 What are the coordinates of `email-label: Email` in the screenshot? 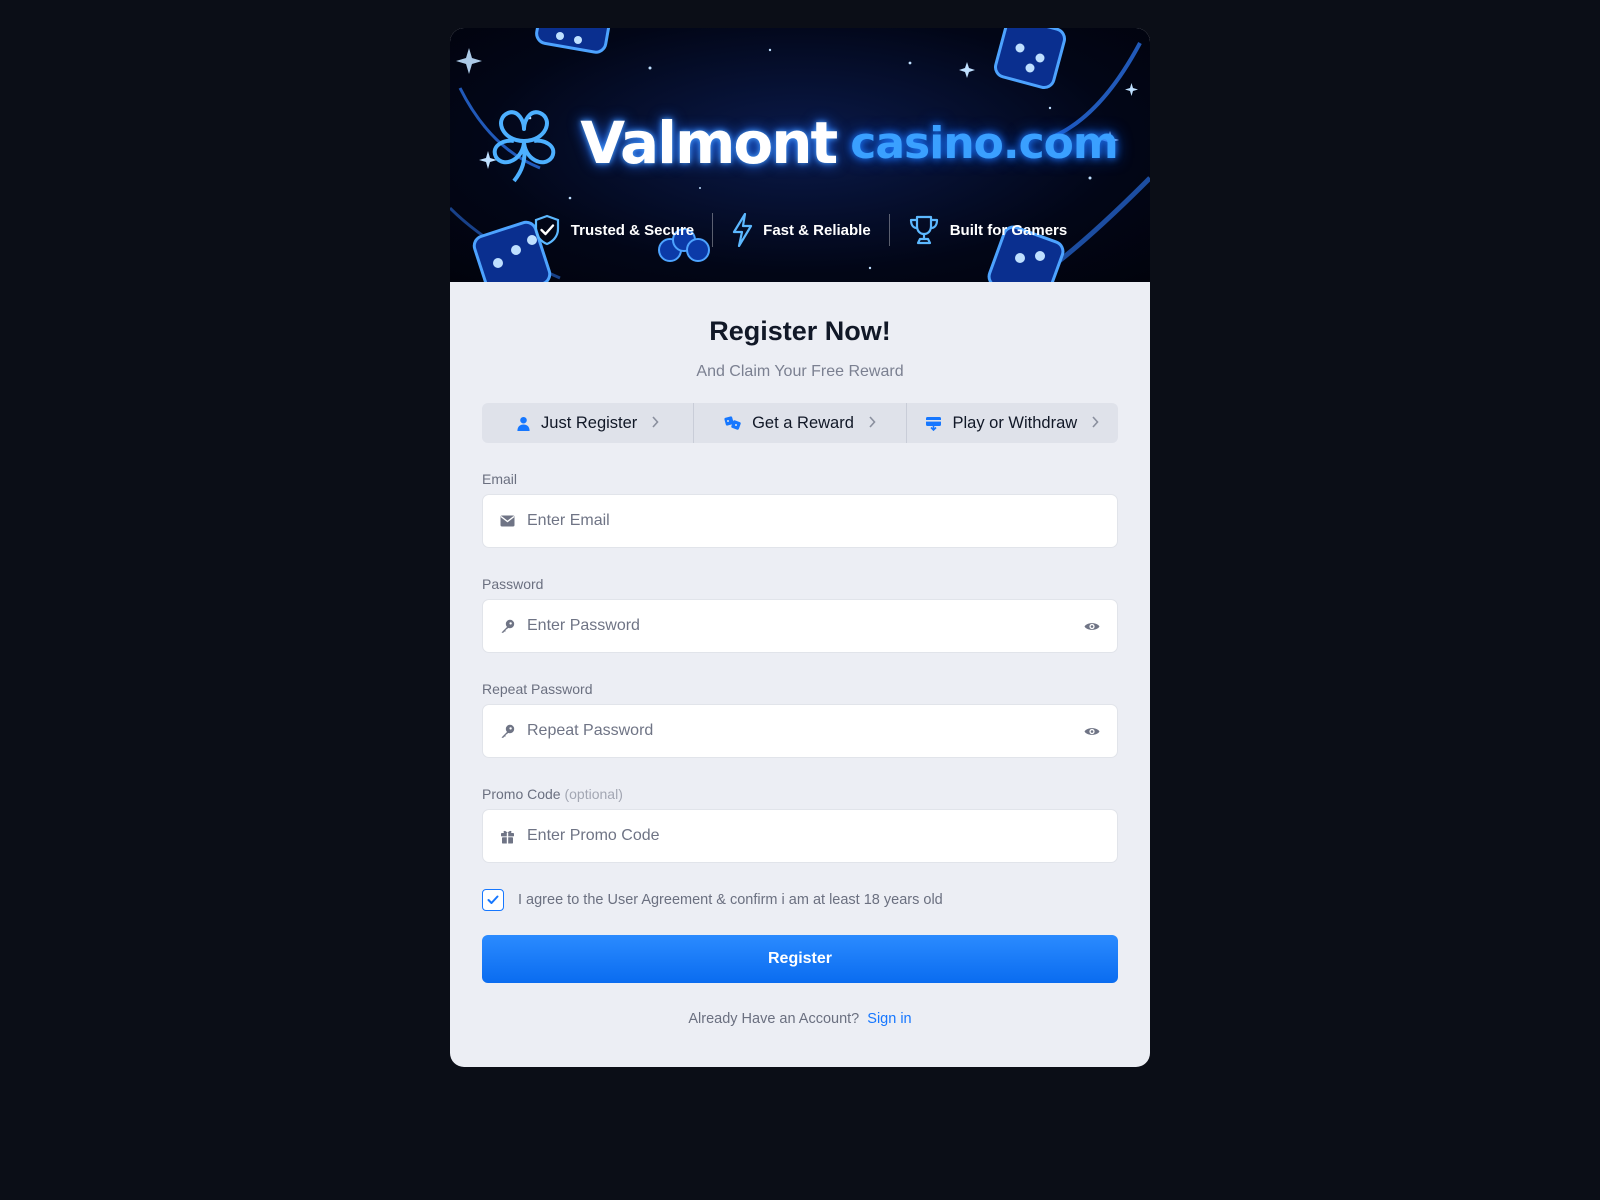 It's located at (500, 479).